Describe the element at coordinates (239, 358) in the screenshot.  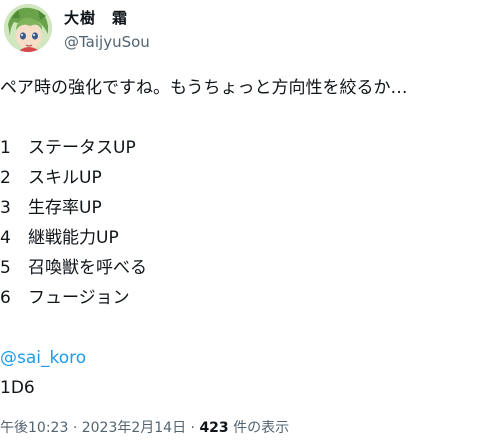
I see `mention-line: @sai_koro` at that location.